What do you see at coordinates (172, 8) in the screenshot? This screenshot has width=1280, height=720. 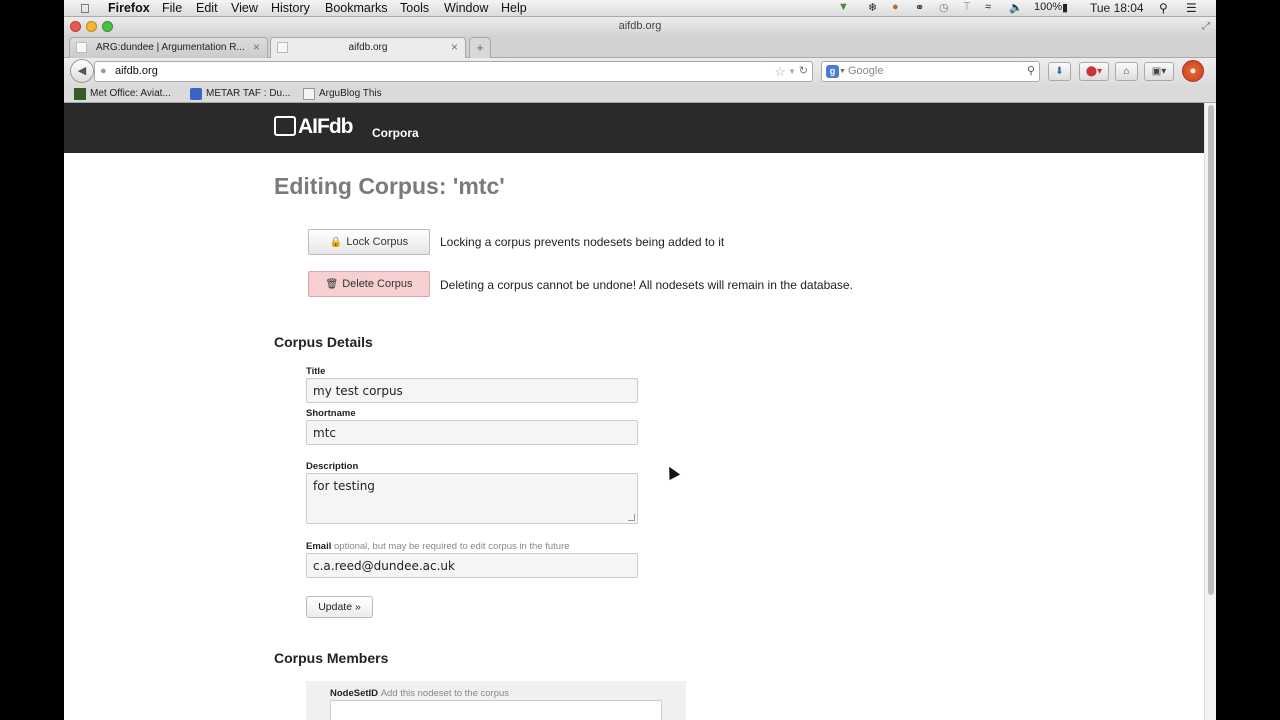 I see `menu-file: File` at bounding box center [172, 8].